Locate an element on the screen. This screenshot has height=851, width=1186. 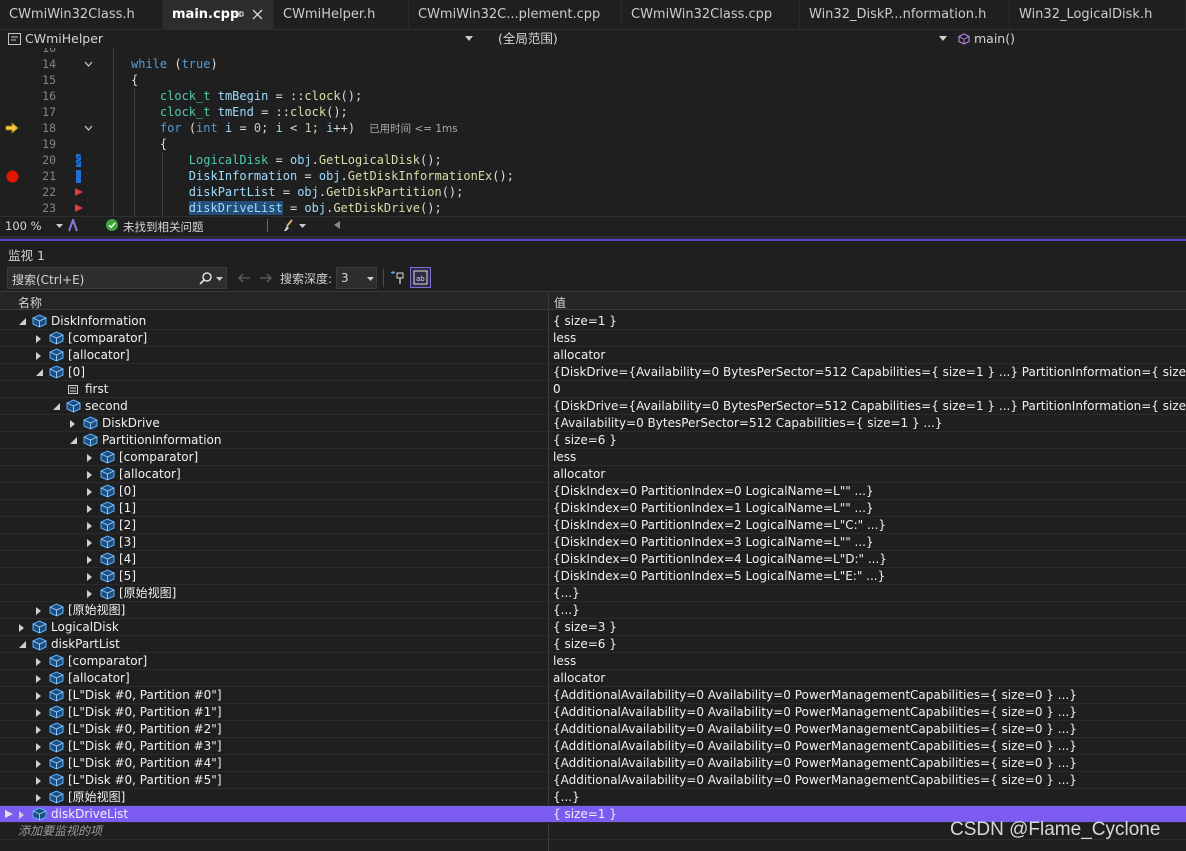
watch-row: DiskInformation { size=1 } is located at coordinates (593, 321).